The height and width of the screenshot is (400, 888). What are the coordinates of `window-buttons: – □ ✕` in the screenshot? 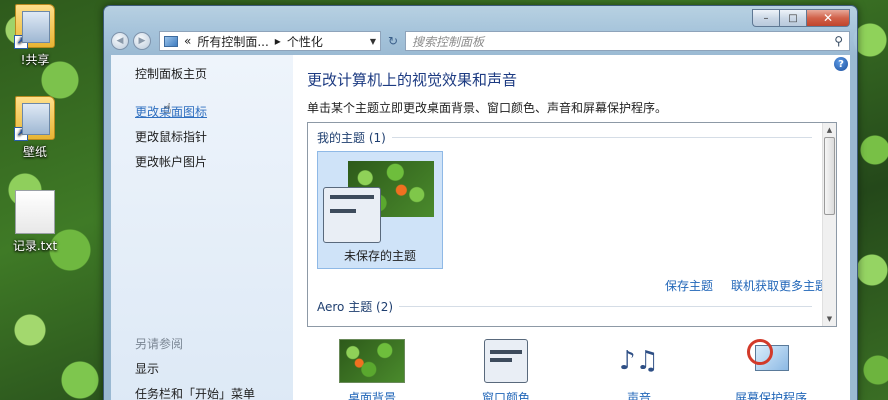 It's located at (801, 18).